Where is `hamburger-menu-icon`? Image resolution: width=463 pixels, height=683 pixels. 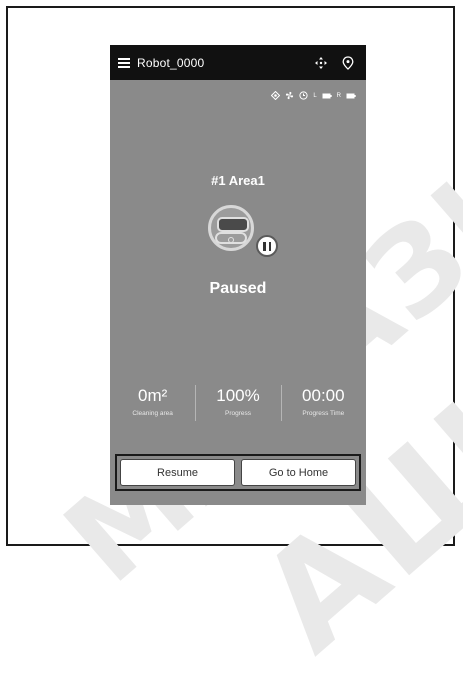 hamburger-menu-icon is located at coordinates (124, 62).